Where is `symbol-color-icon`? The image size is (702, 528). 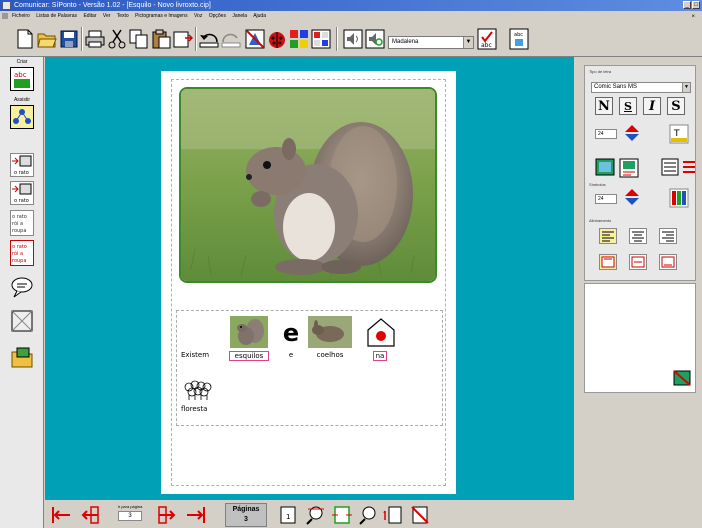
symbol-color-icon is located at coordinates (679, 199).